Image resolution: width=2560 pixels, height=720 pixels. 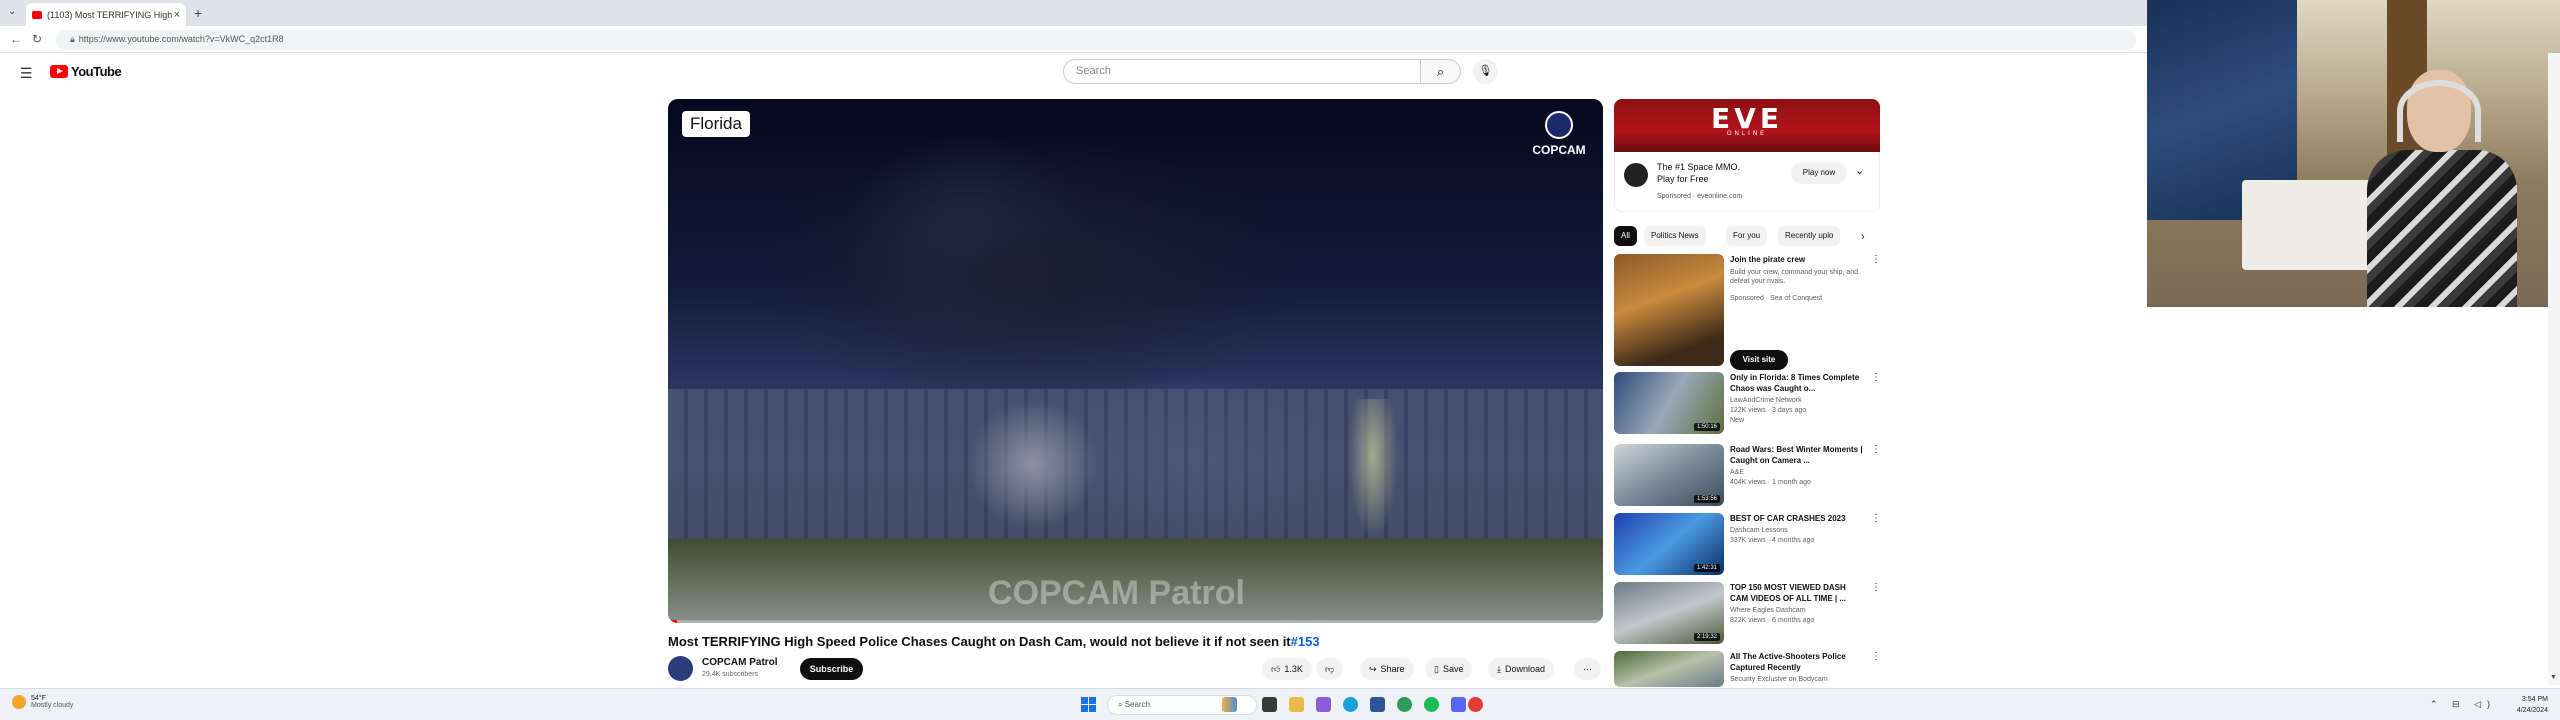 What do you see at coordinates (96, 71) in the screenshot?
I see `youtube-logo-text: YouTube` at bounding box center [96, 71].